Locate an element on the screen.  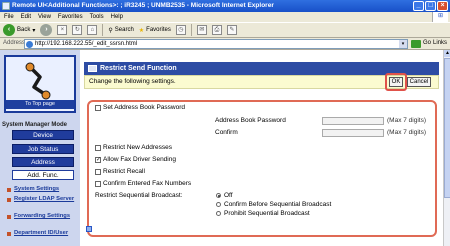
go-arrow-icon is located at coordinates (416, 44).